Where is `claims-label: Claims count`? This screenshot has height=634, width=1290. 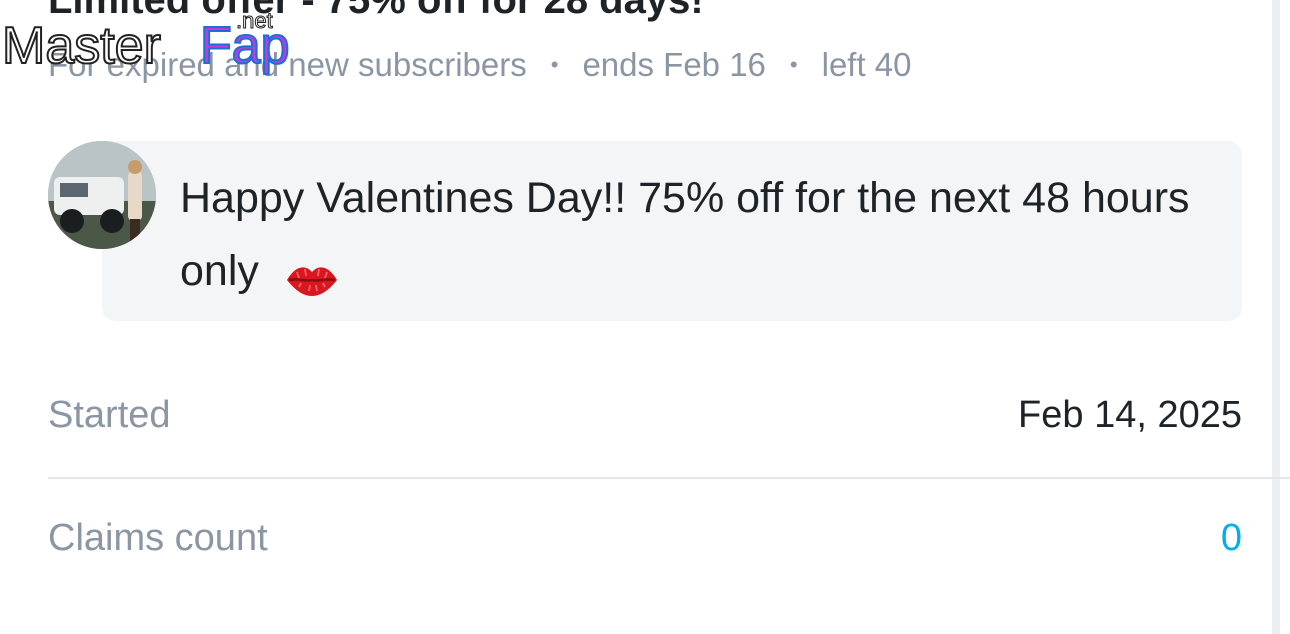 claims-label: Claims count is located at coordinates (158, 537).